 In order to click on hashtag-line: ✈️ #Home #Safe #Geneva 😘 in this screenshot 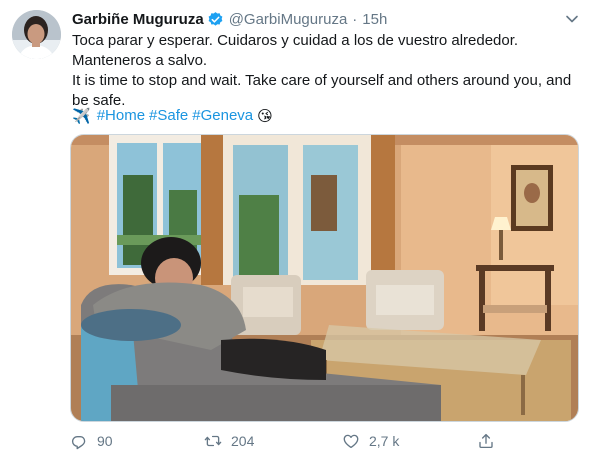, I will do `click(172, 116)`.